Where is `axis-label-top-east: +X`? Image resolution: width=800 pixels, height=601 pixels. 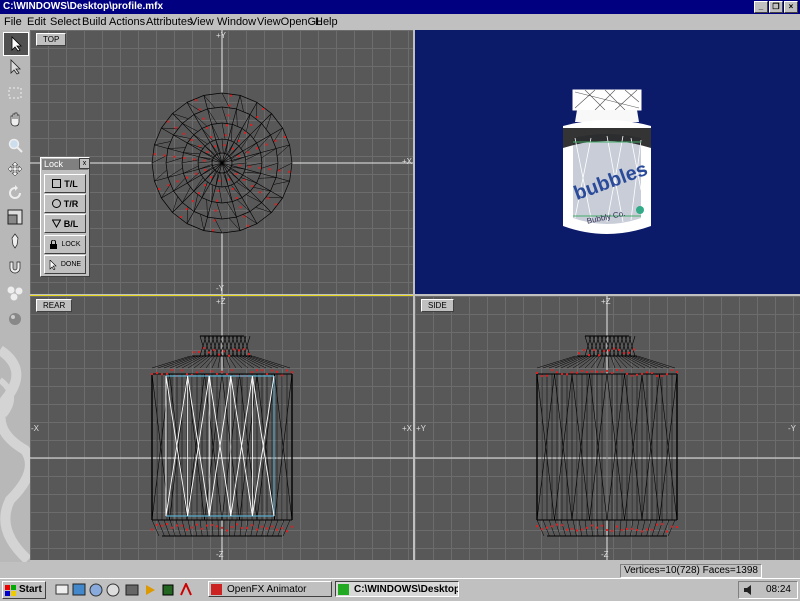
axis-label-top-east: +X is located at coordinates (407, 161).